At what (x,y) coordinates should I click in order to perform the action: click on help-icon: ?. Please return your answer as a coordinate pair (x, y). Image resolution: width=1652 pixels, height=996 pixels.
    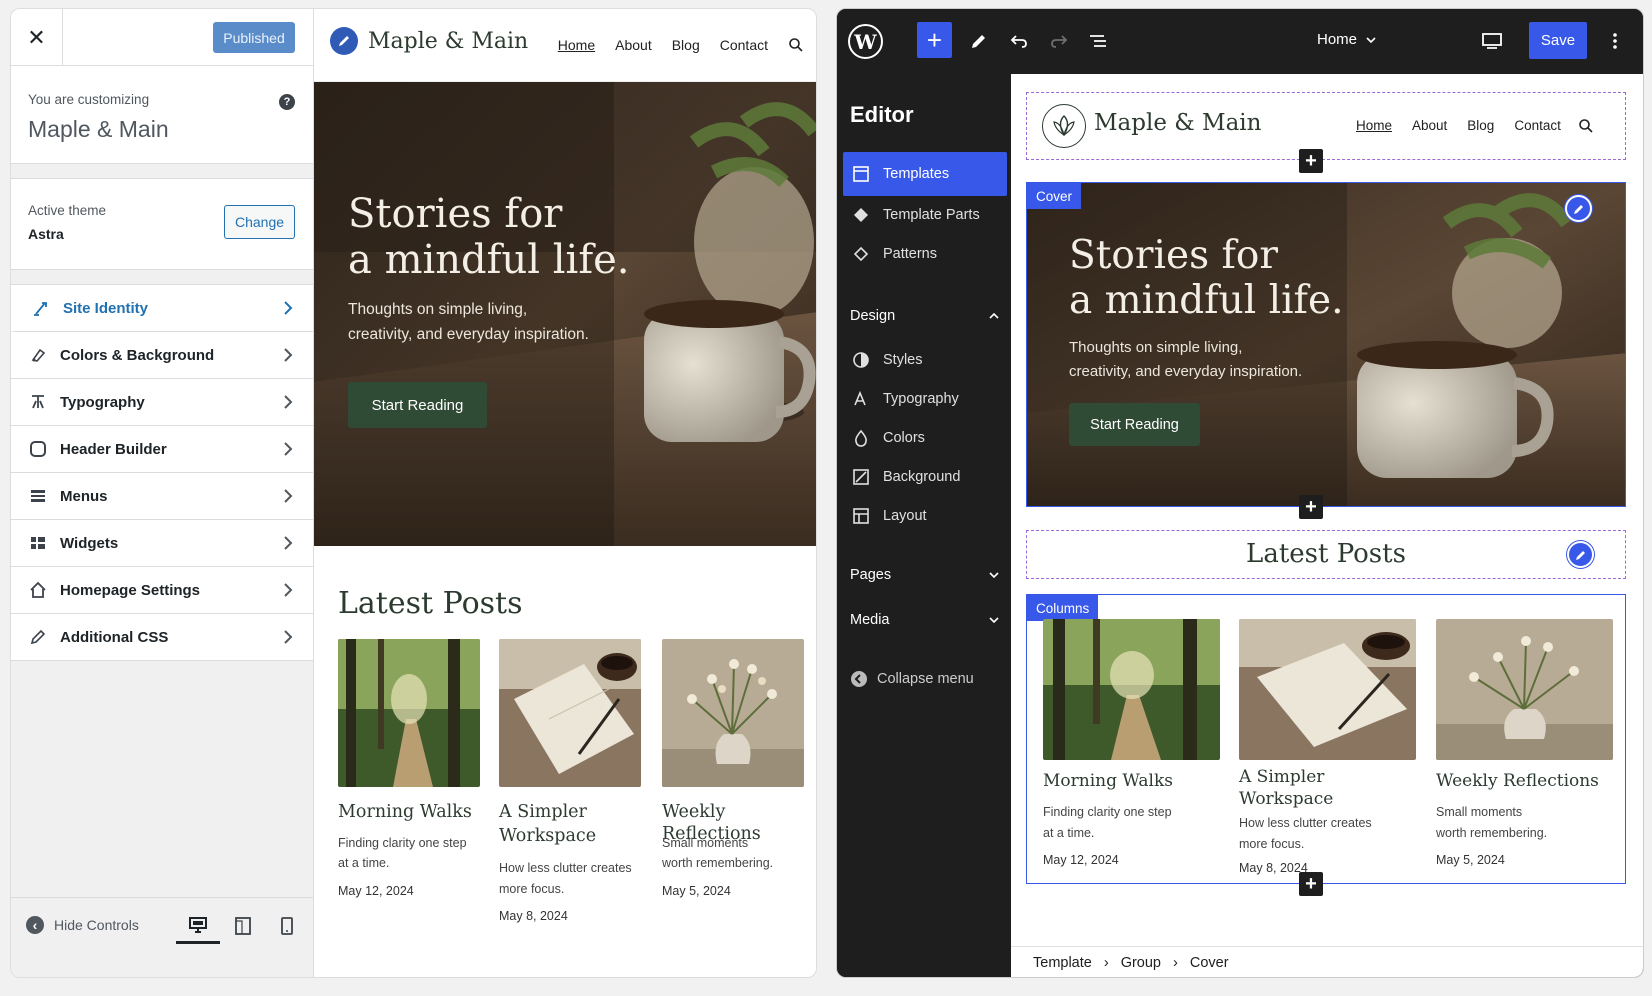
    Looking at the image, I should click on (287, 102).